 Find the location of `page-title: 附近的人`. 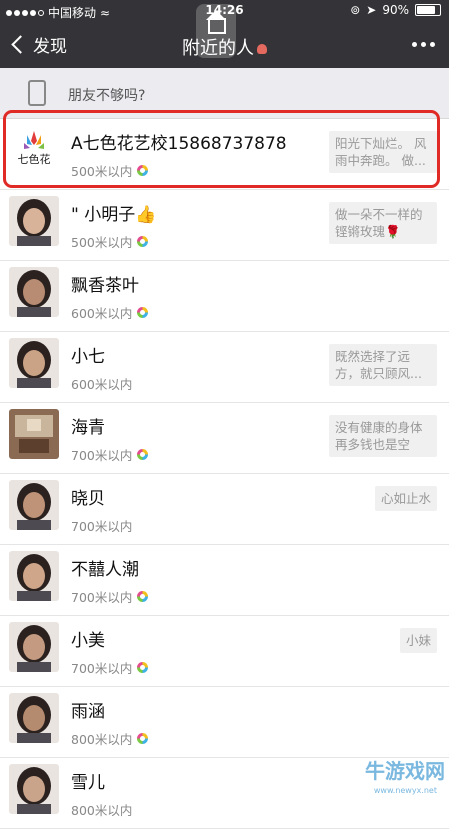

page-title: 附近的人 is located at coordinates (224, 47).